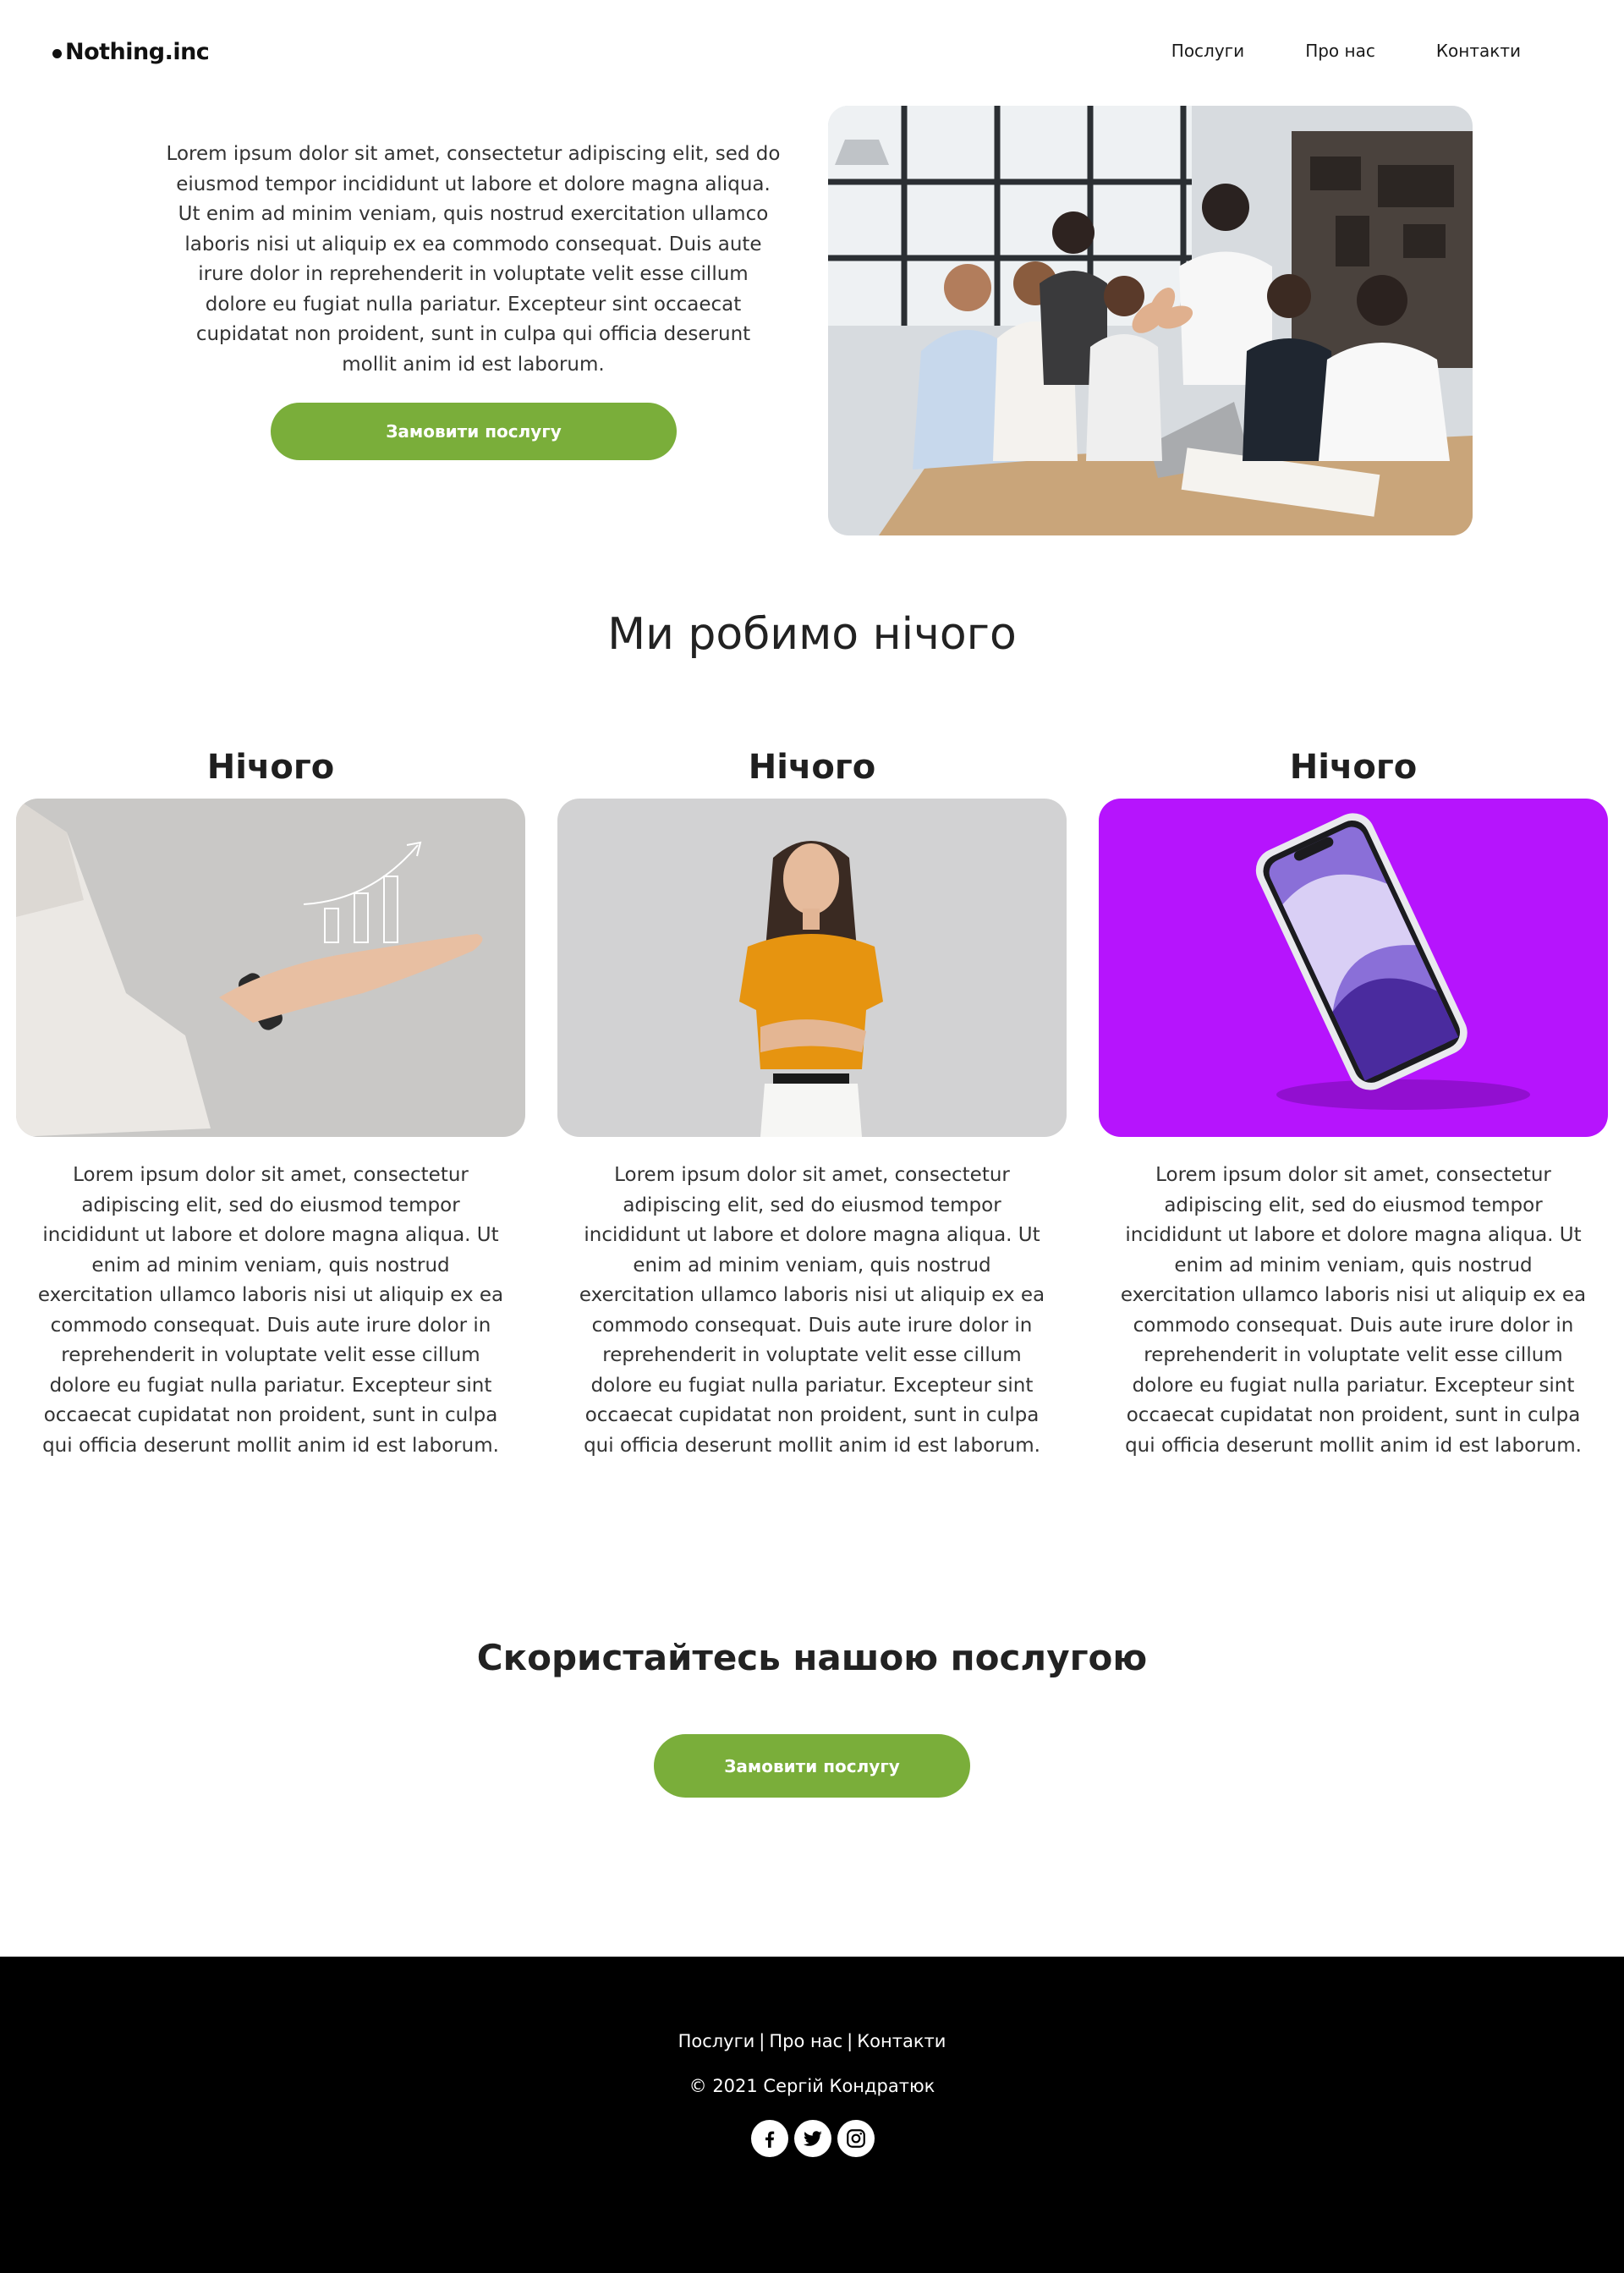 The image size is (1624, 2273). I want to click on logo-dot-icon, so click(57, 53).